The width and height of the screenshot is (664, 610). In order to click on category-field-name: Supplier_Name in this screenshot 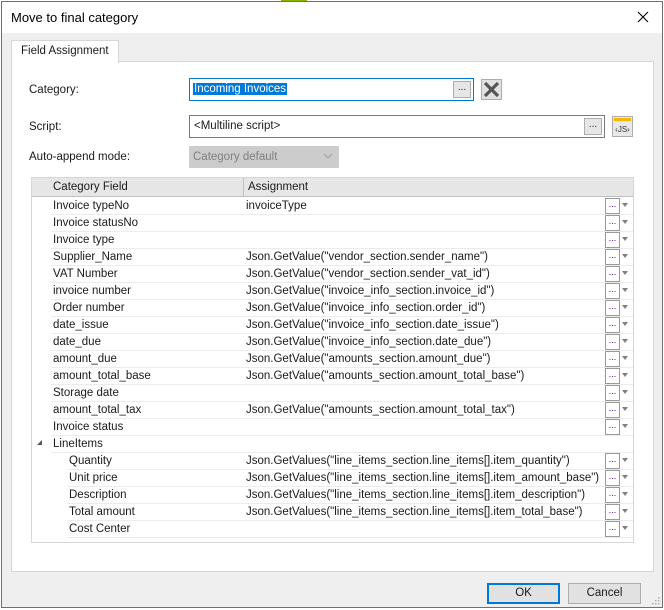, I will do `click(93, 257)`.